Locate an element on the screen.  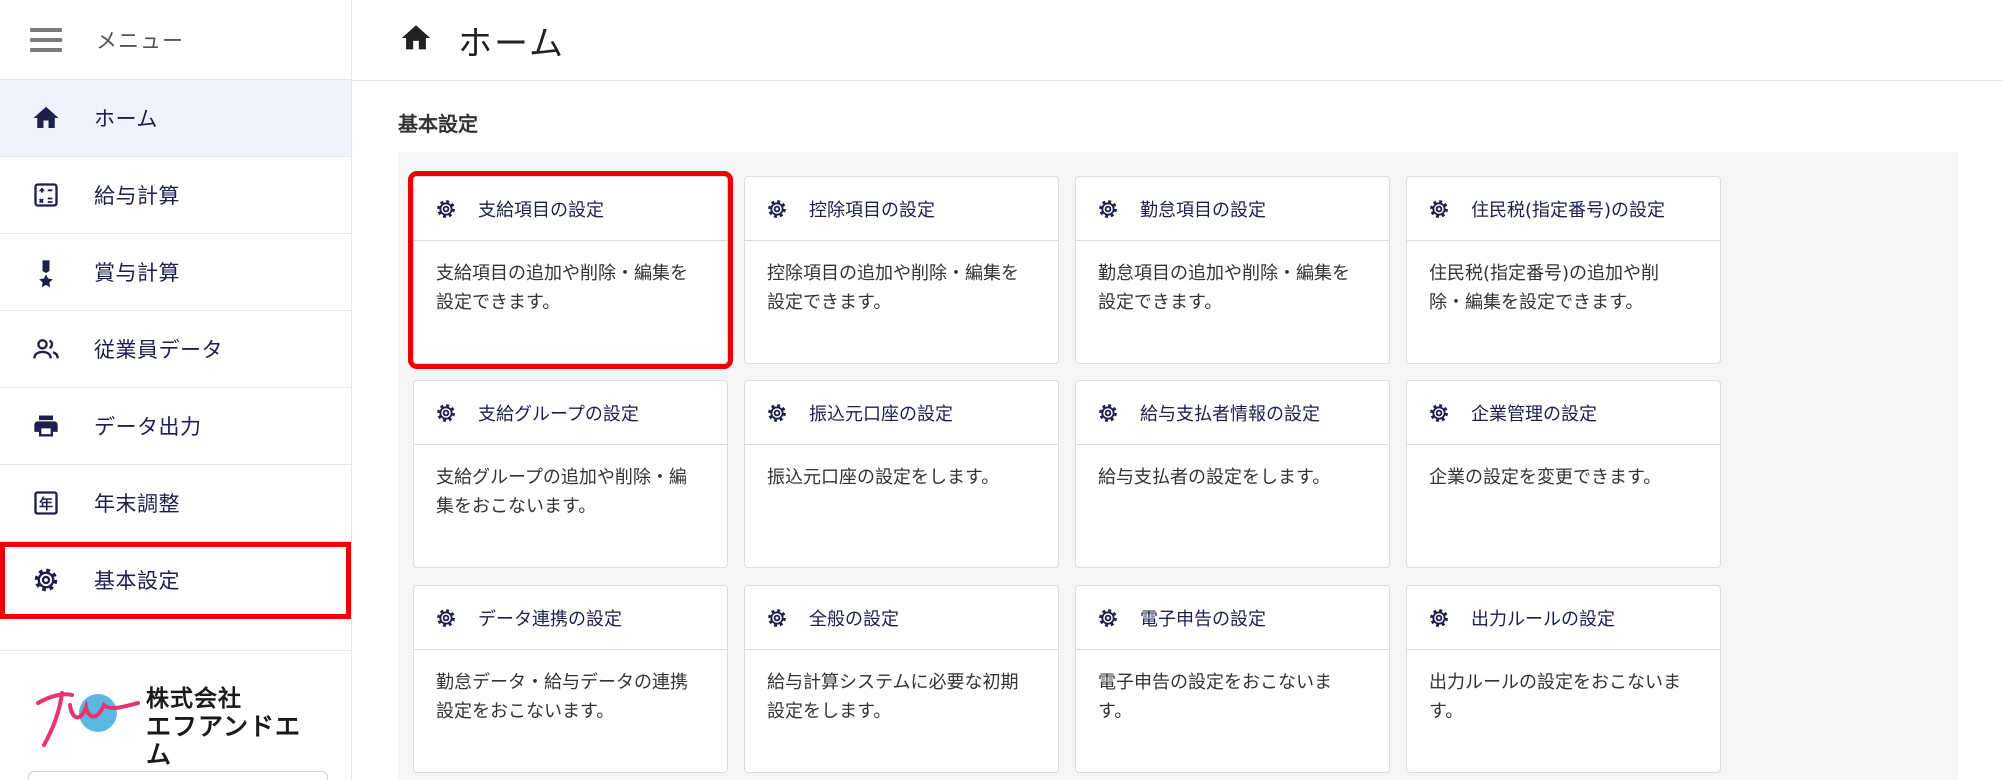
sidebar-item-label: 賞与計算 is located at coordinates (137, 273).